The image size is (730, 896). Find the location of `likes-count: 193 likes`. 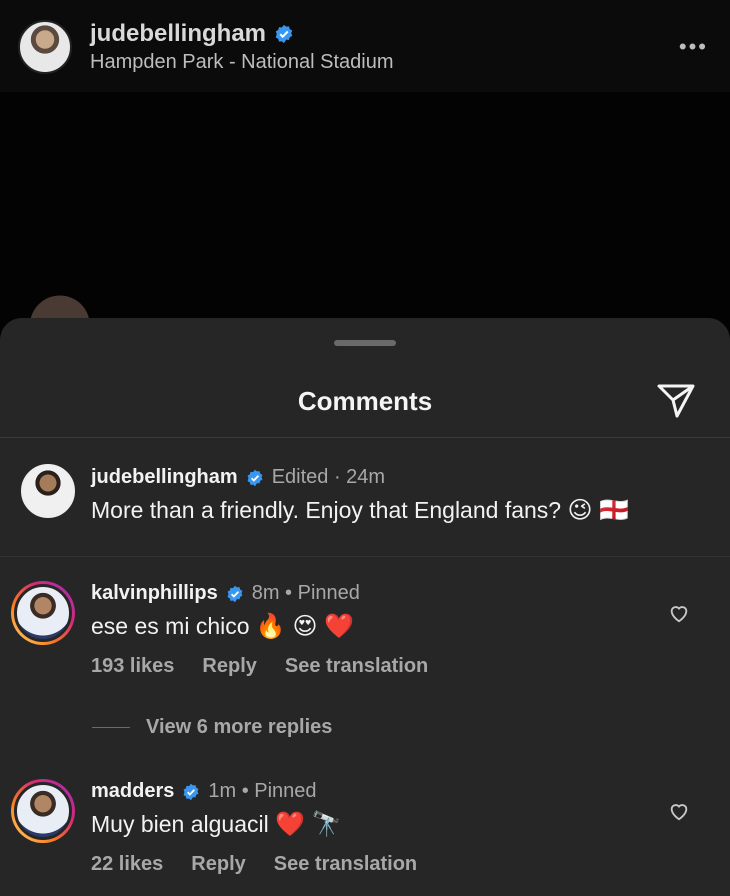

likes-count: 193 likes is located at coordinates (132, 666).